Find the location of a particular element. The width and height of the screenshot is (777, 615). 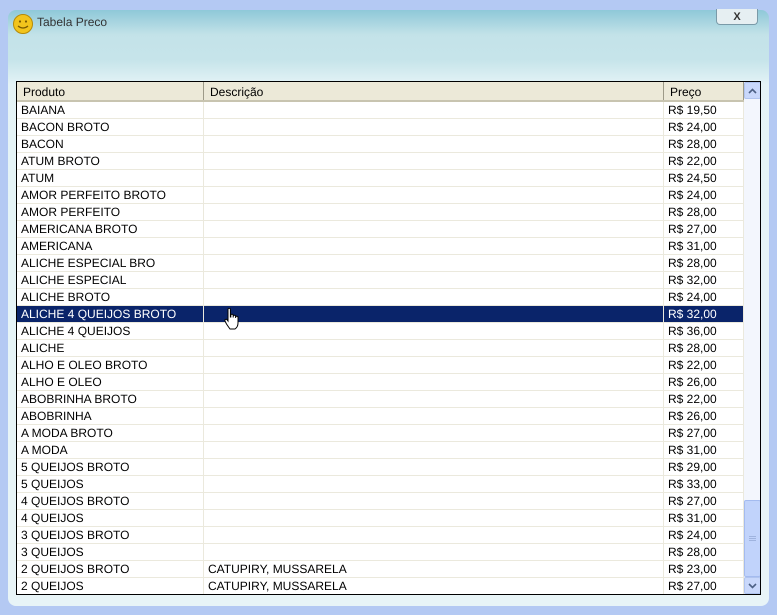

table-cell: 4 QUEIJOS is located at coordinates (52, 518).